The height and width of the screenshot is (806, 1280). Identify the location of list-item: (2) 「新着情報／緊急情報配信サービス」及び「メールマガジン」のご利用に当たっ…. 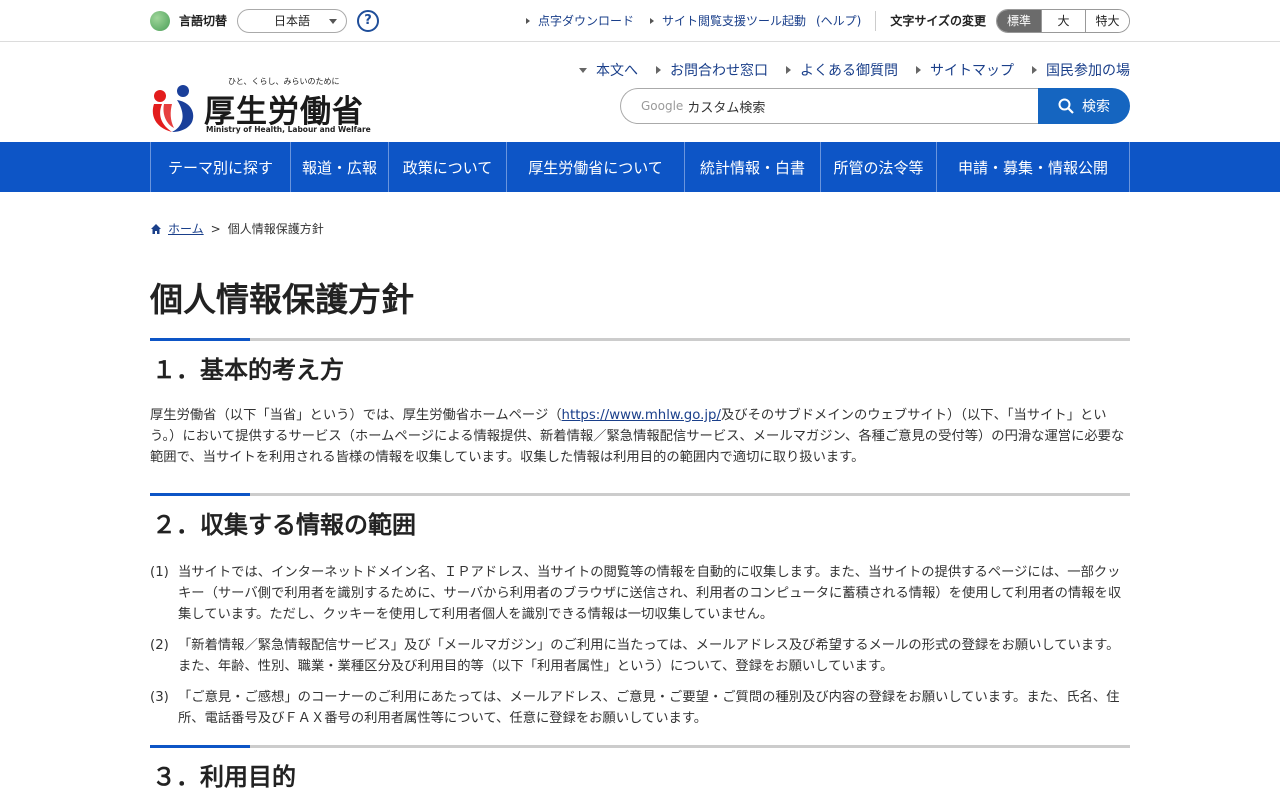
(640, 656).